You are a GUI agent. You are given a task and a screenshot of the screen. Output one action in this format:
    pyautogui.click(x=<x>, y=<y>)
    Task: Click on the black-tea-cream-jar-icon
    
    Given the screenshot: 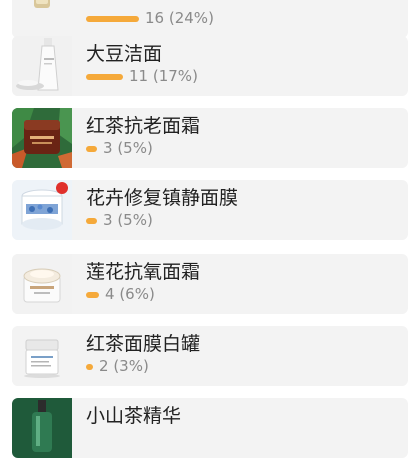 What is the action you would take?
    pyautogui.click(x=42, y=138)
    